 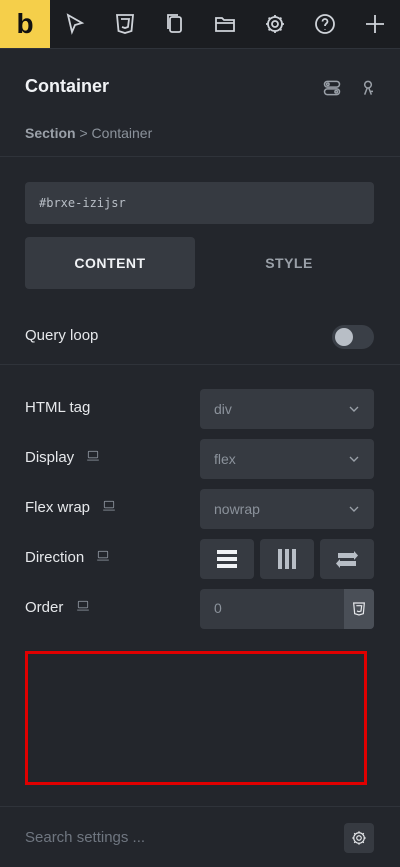 I want to click on order-value: 0, so click(x=218, y=608).